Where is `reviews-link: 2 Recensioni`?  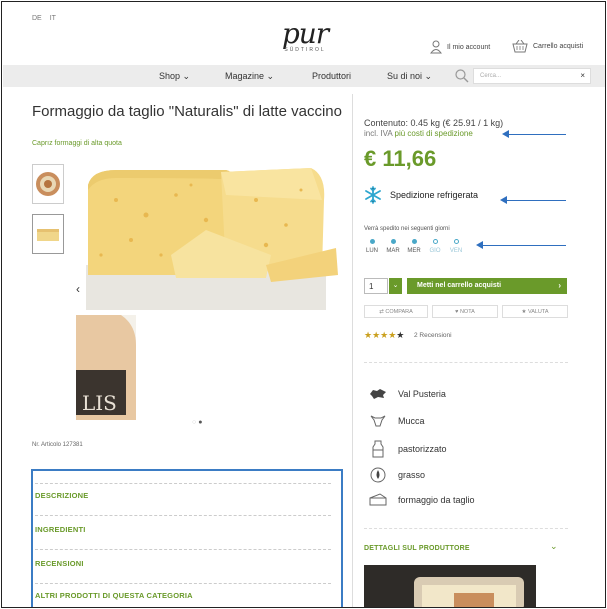 reviews-link: 2 Recensioni is located at coordinates (433, 335).